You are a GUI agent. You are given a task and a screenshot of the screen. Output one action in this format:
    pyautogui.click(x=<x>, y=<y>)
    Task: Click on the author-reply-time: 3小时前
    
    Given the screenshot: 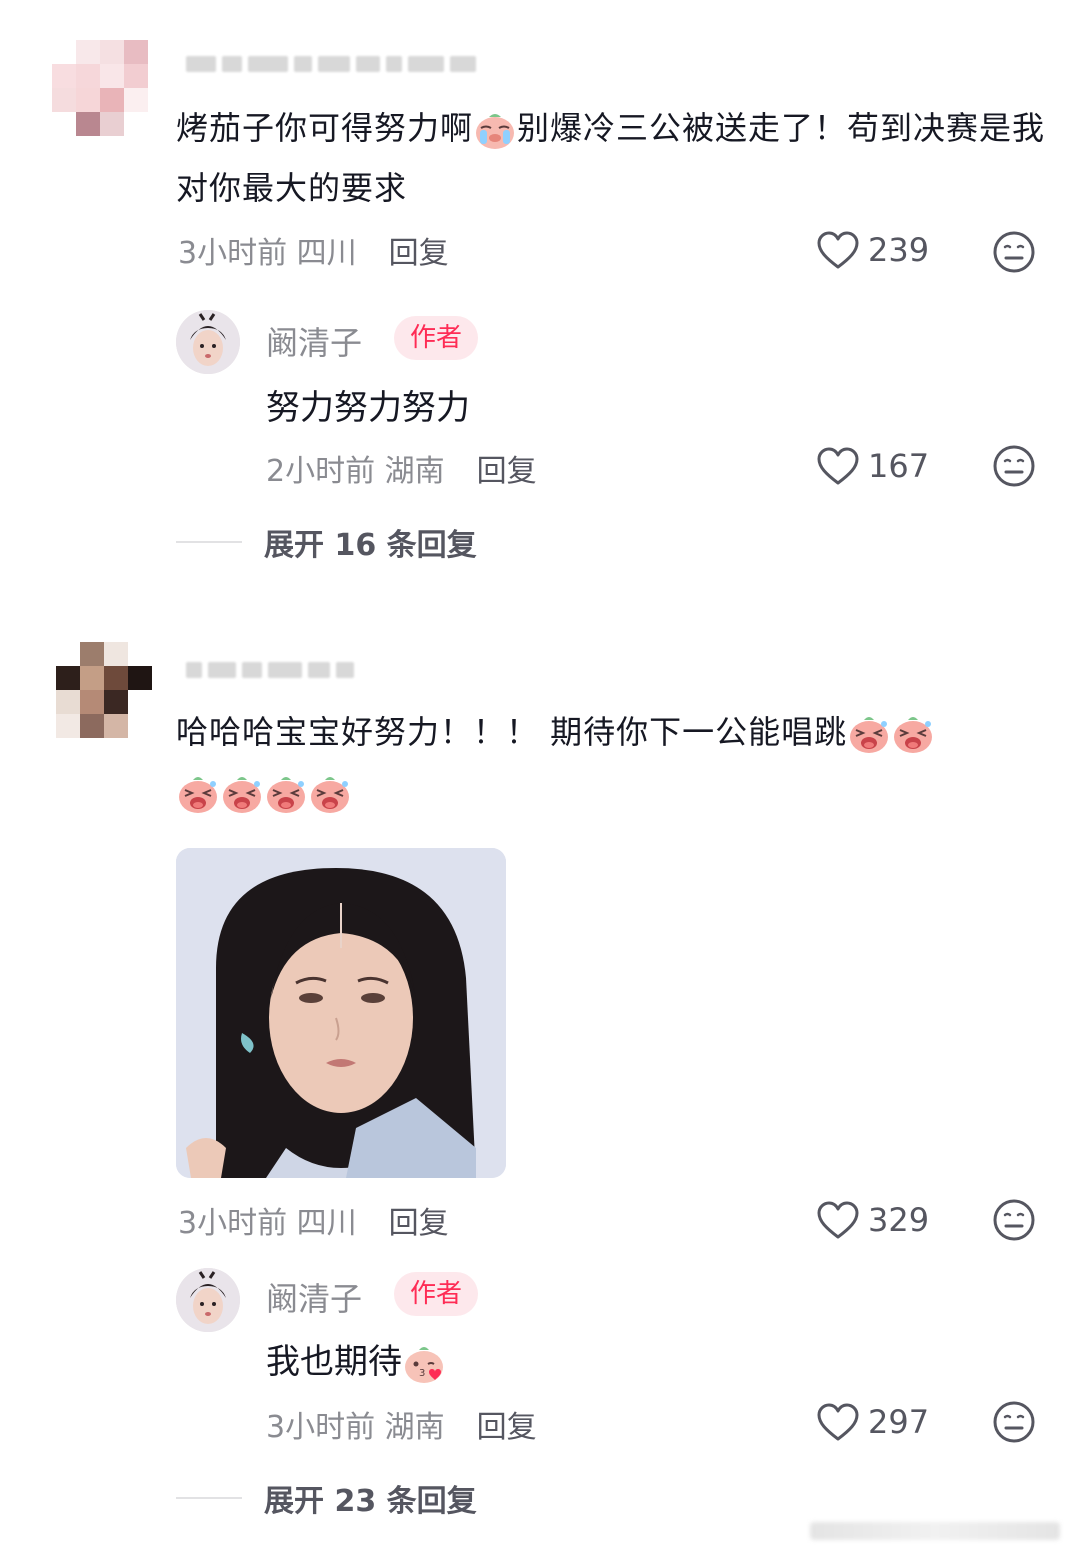 What is the action you would take?
    pyautogui.click(x=321, y=1427)
    